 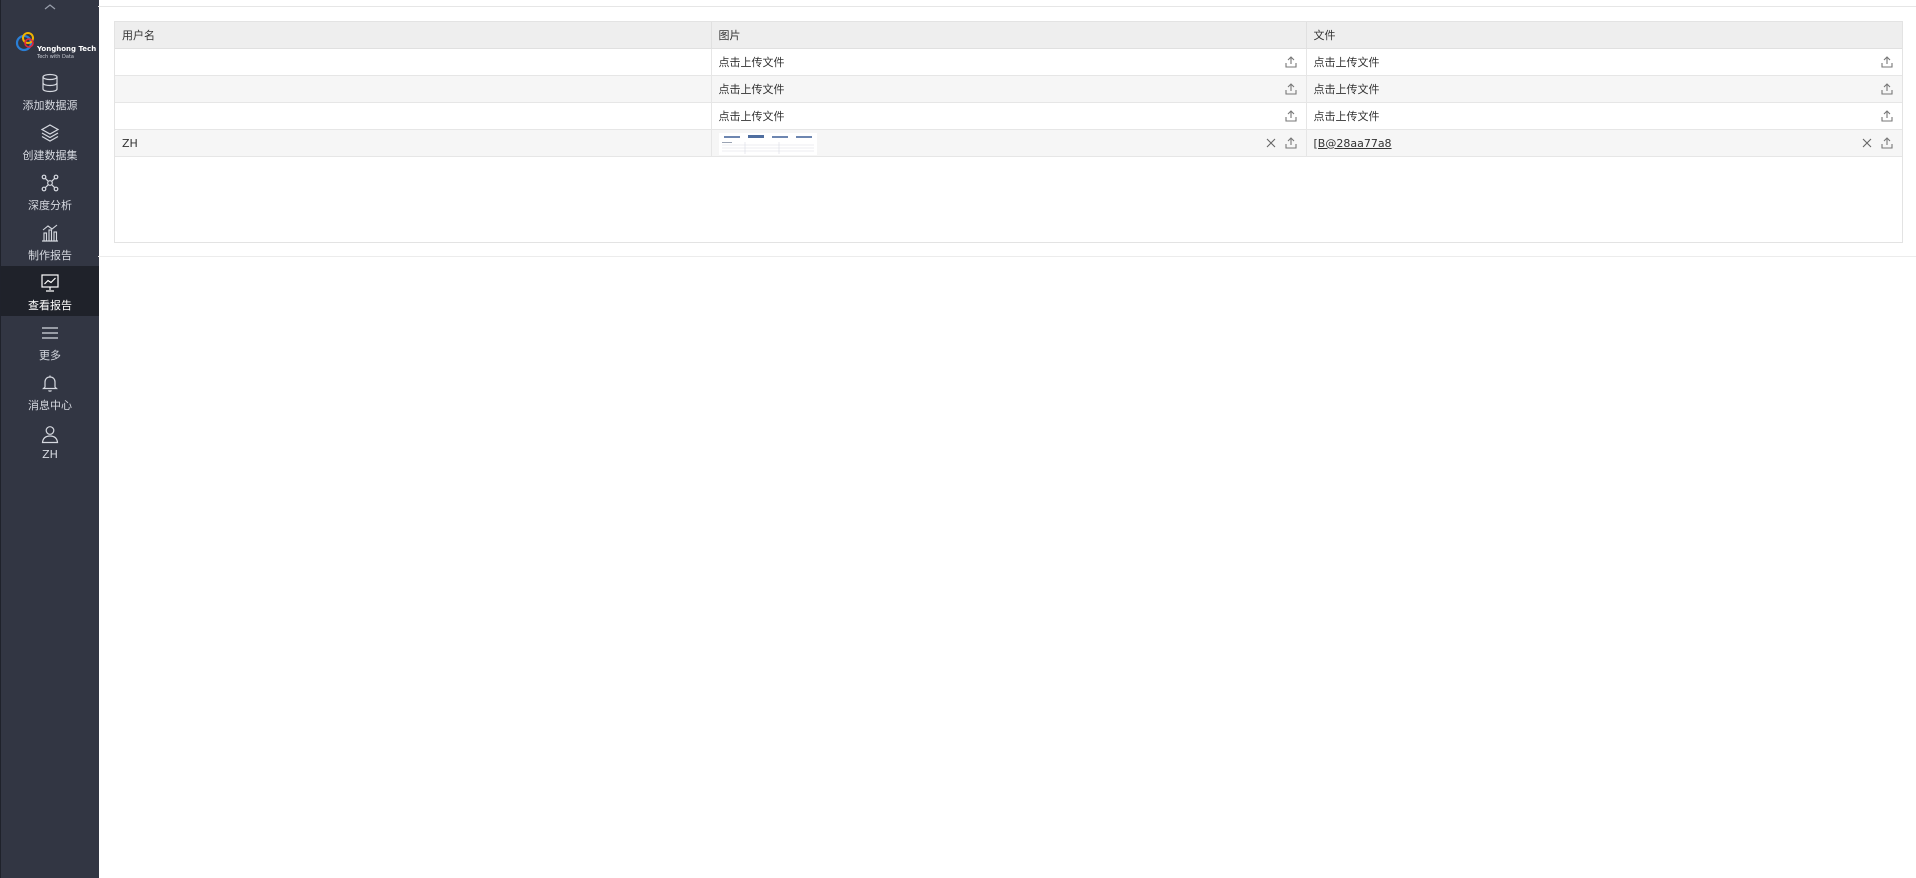 What do you see at coordinates (1007, 256) in the screenshot?
I see `content-divider` at bounding box center [1007, 256].